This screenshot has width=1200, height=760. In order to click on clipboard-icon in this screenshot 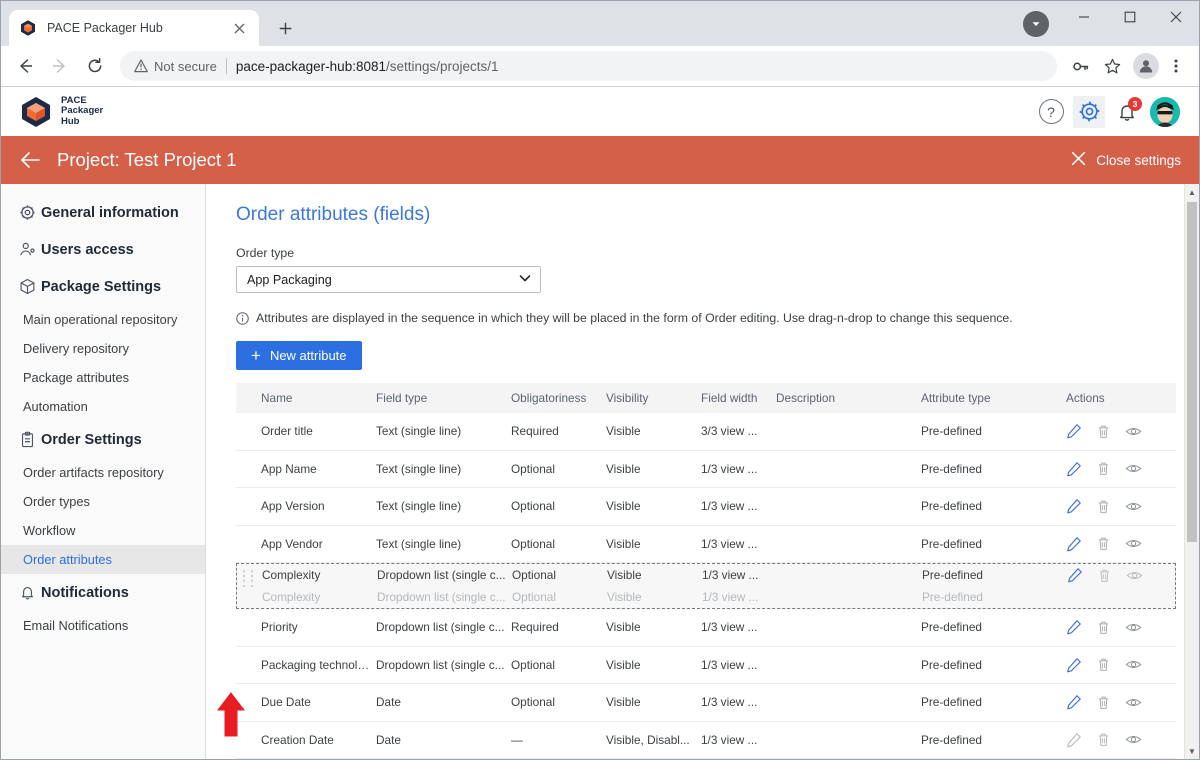, I will do `click(30, 439)`.